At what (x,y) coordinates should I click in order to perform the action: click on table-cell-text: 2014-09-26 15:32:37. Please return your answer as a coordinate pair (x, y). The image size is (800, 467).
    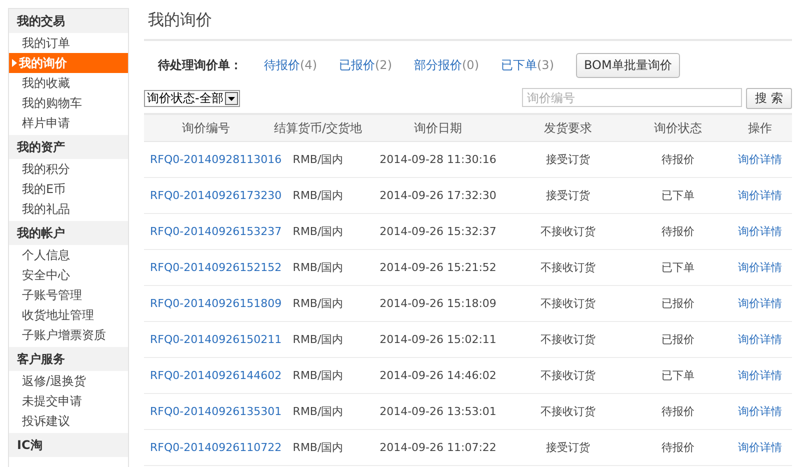
    Looking at the image, I should click on (438, 231).